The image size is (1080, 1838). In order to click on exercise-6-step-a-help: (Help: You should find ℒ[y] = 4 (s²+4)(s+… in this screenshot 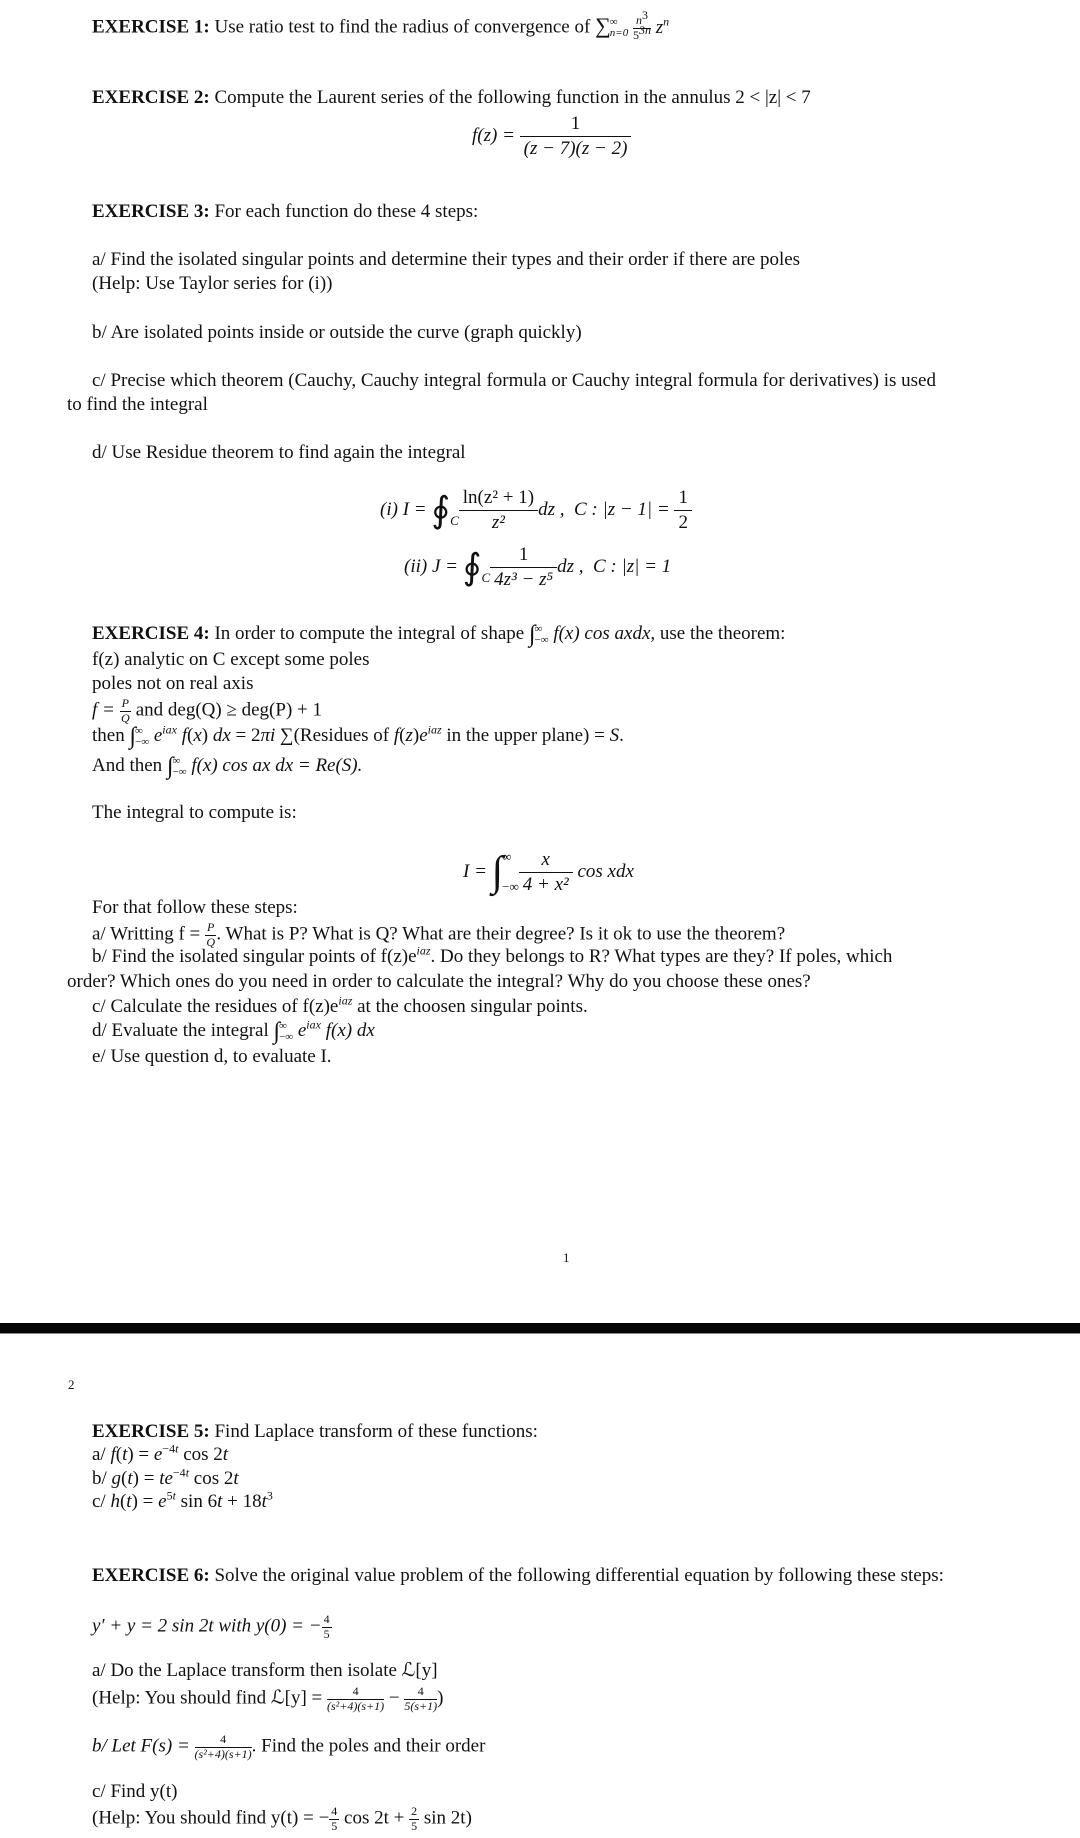, I will do `click(268, 1699)`.